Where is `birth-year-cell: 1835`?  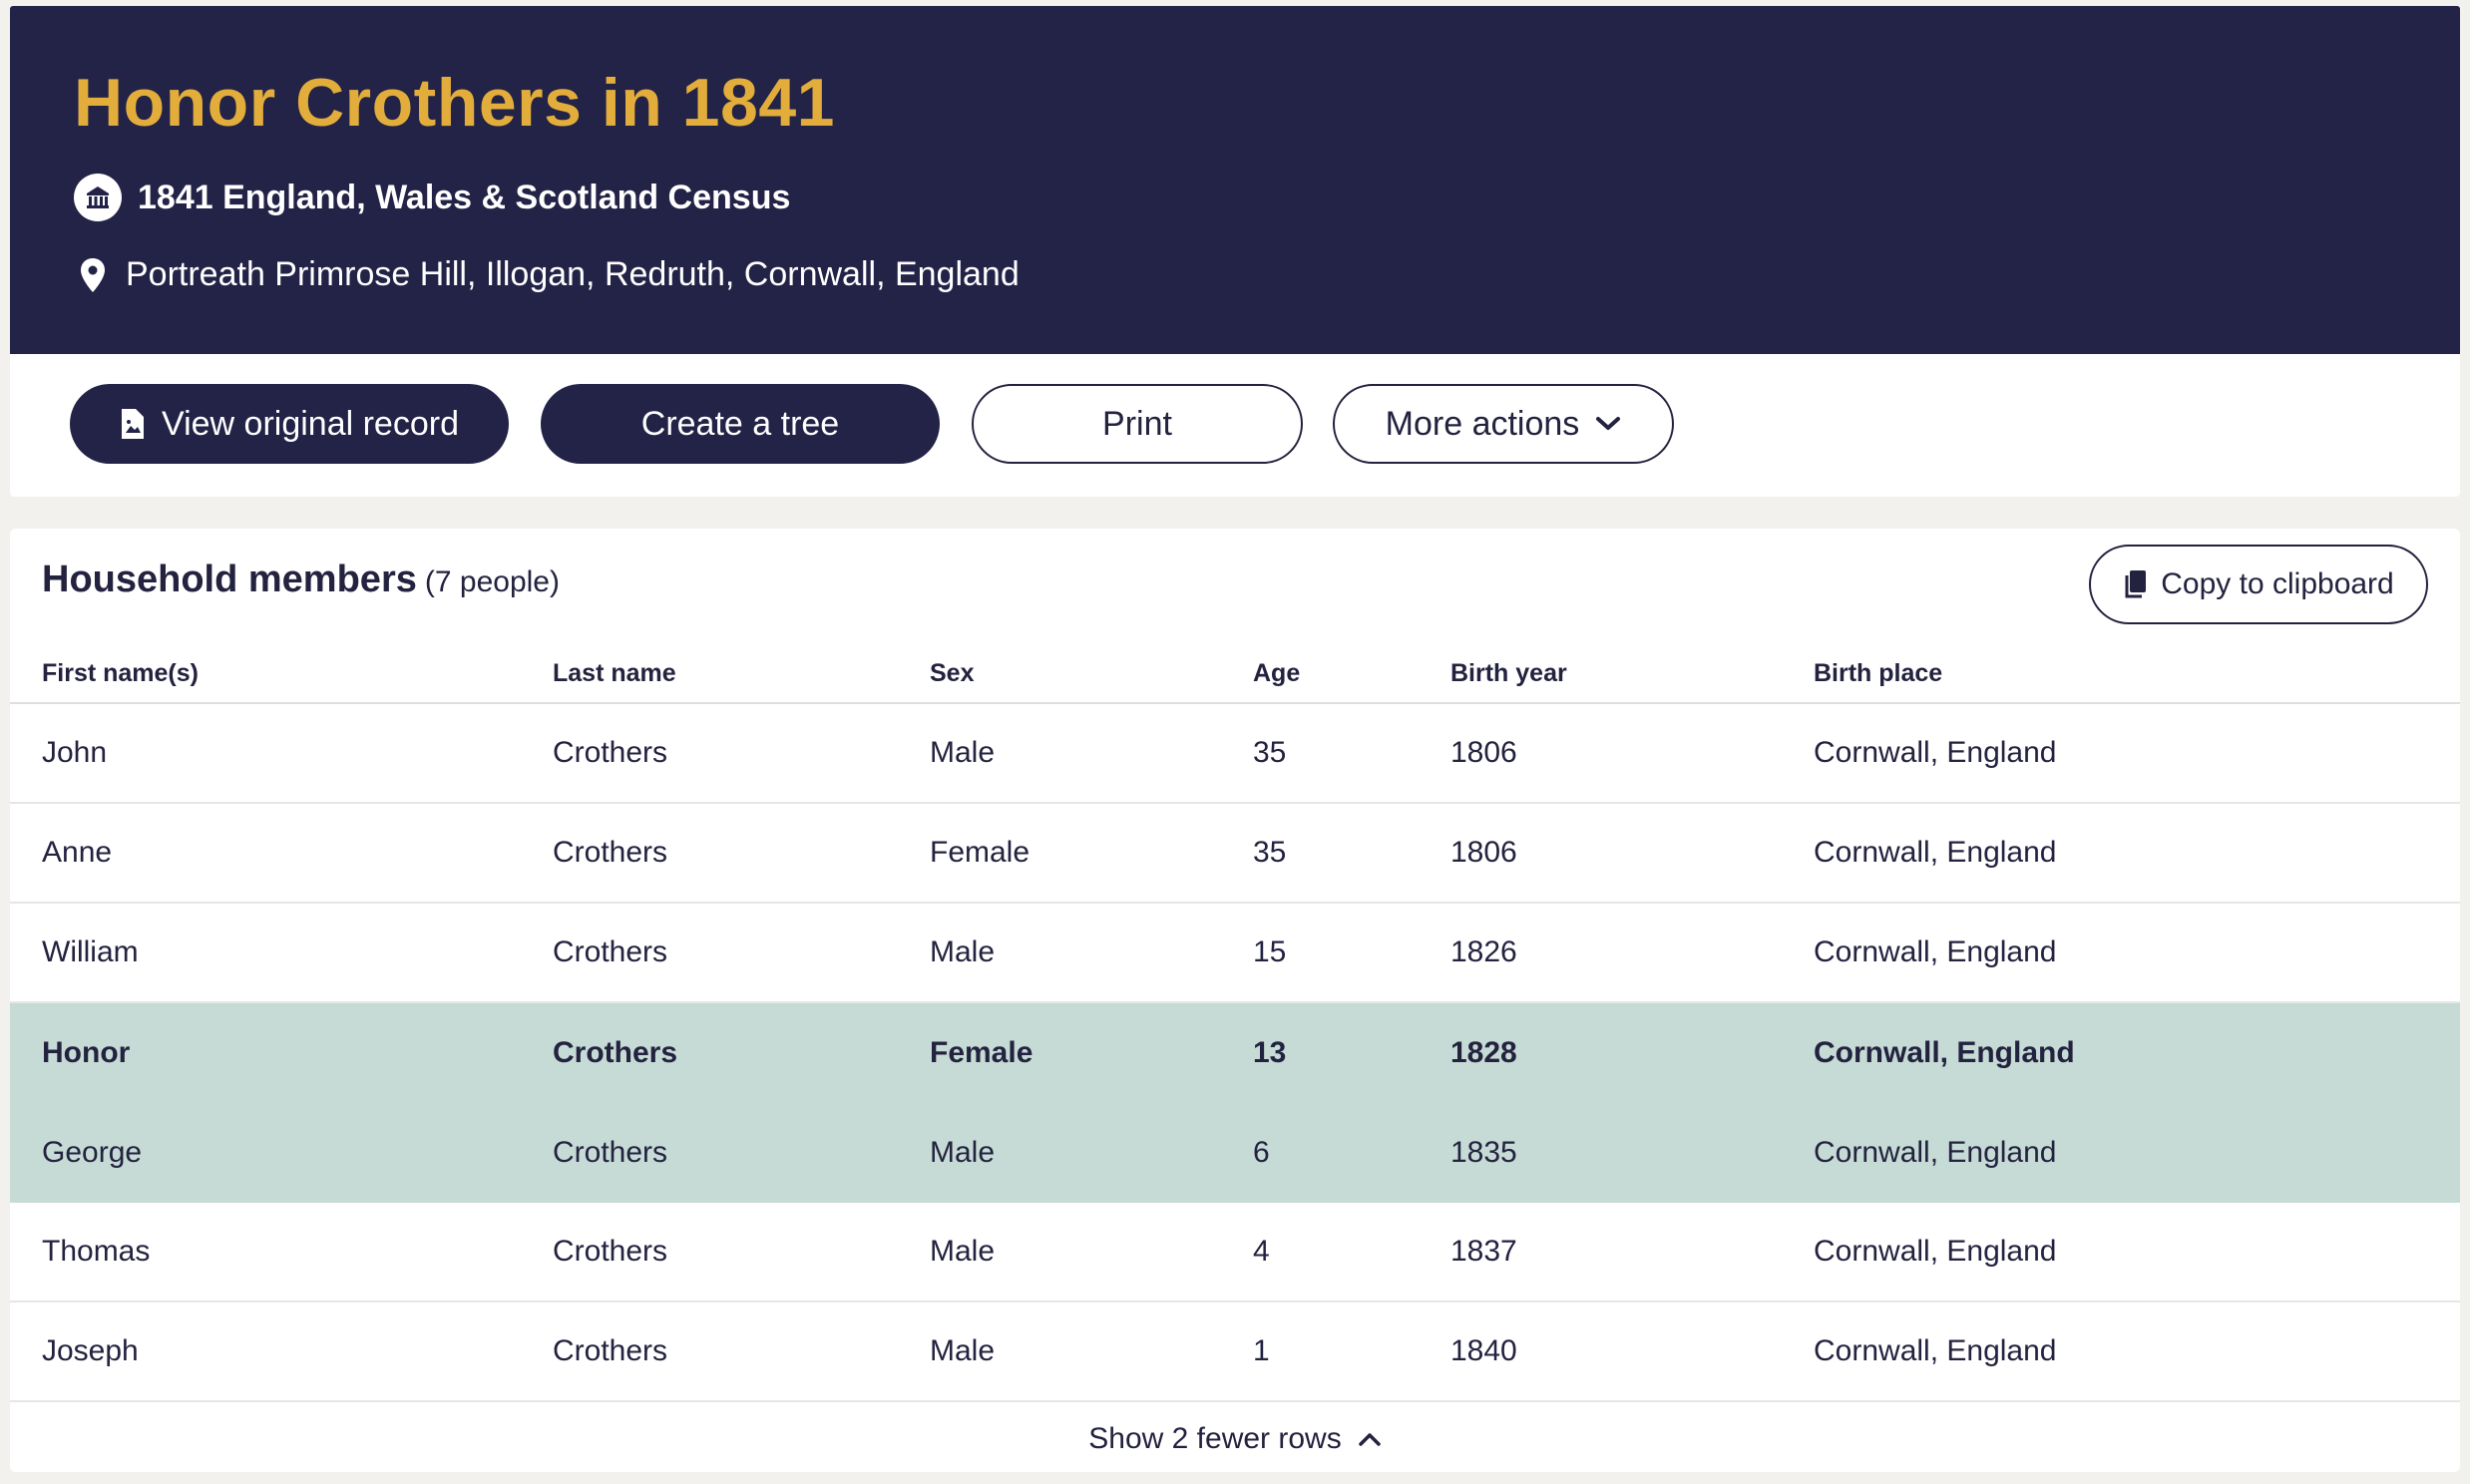 birth-year-cell: 1835 is located at coordinates (1483, 1152).